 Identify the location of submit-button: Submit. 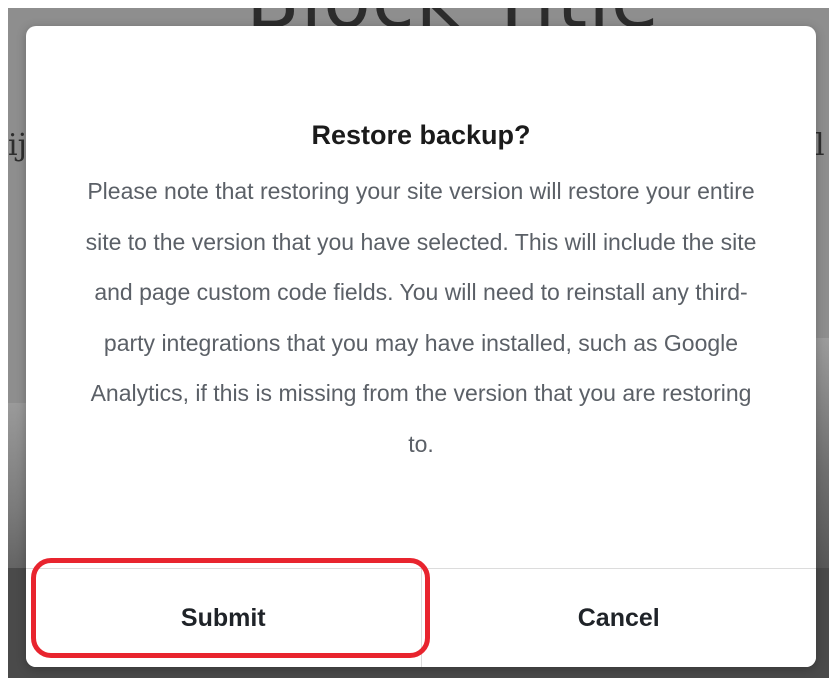
(224, 618).